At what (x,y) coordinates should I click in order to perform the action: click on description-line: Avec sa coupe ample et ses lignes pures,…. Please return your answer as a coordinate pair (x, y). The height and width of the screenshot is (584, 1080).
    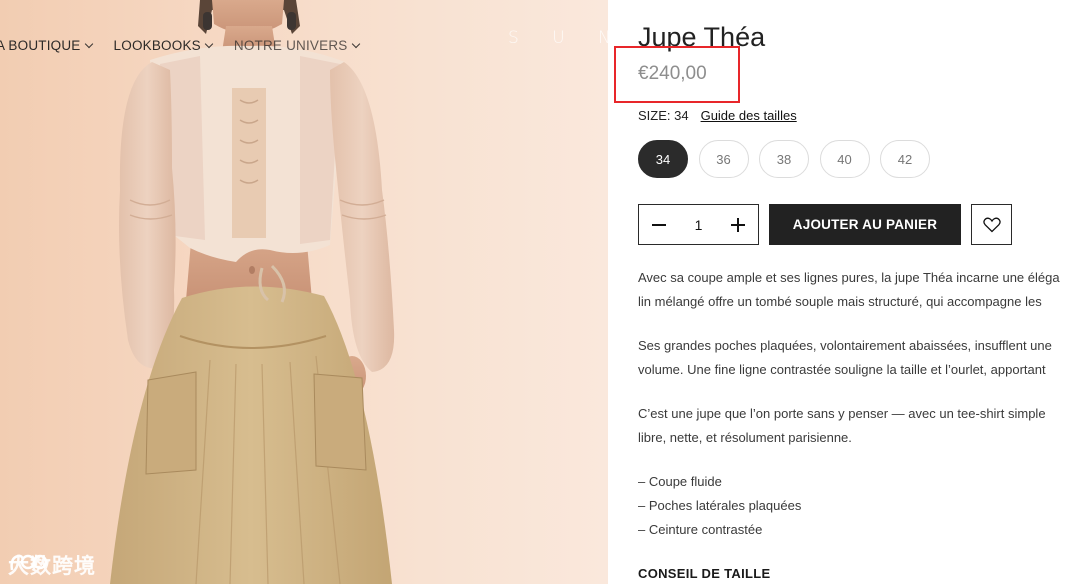
    Looking at the image, I should click on (849, 277).